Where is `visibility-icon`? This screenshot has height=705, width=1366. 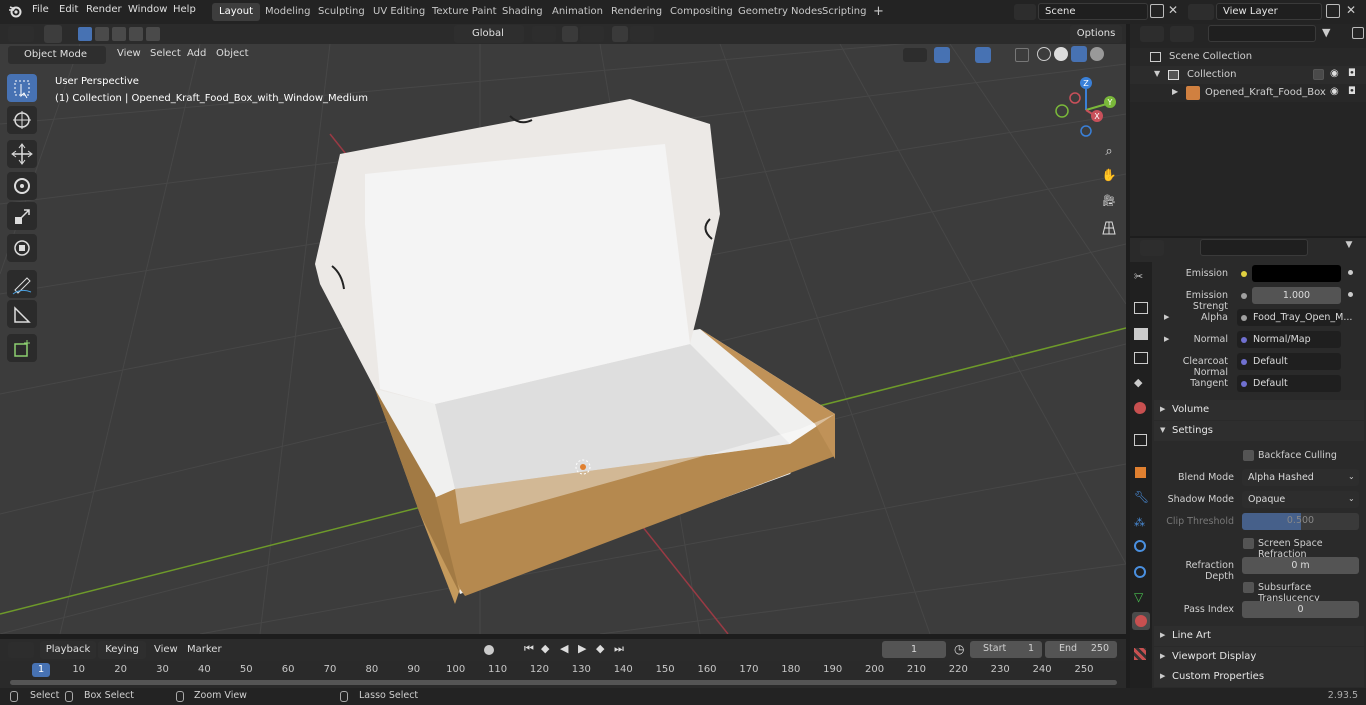
visibility-icon is located at coordinates (915, 55).